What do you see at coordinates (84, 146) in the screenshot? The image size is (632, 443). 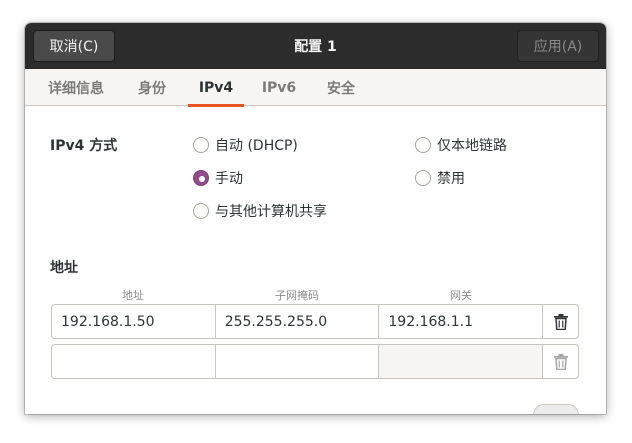 I see `ipv4-method-label: IPv4 方式` at bounding box center [84, 146].